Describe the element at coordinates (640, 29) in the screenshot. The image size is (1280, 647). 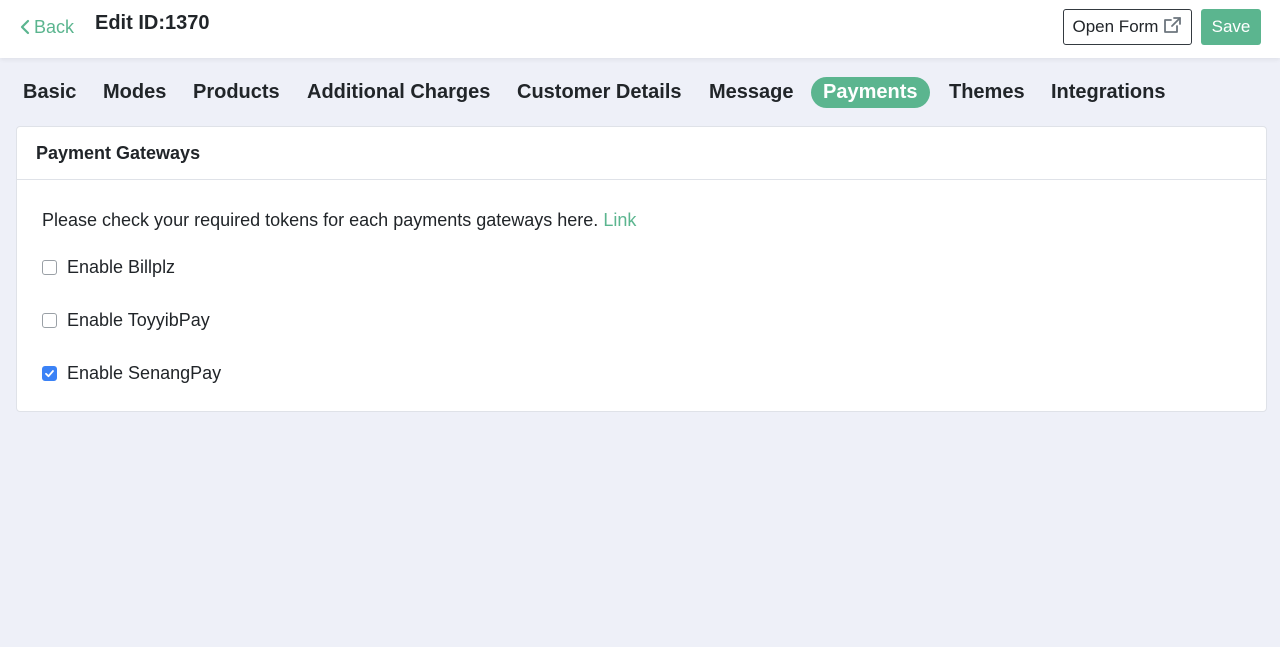
I see `top-bar: Back Edit ID:1370 Open Form Save` at that location.